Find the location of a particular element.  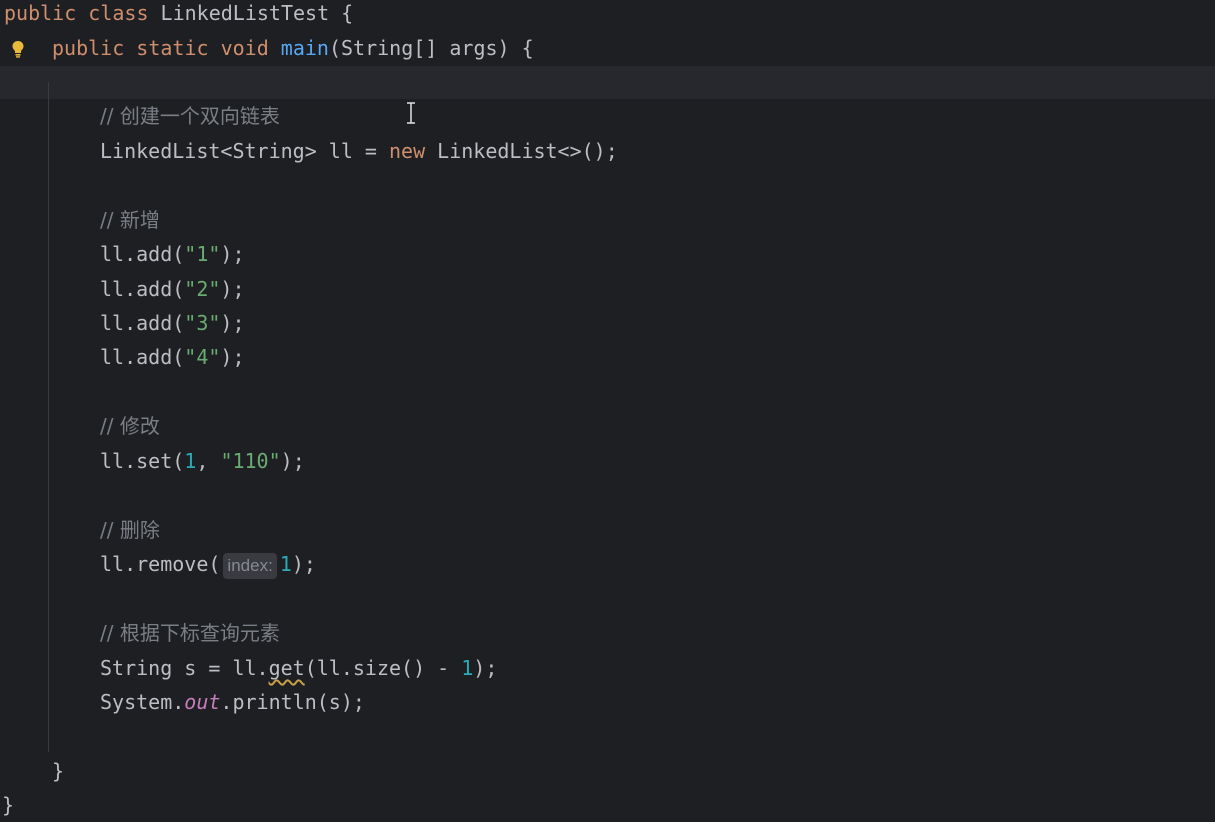

code-text: System. is located at coordinates (142, 702).